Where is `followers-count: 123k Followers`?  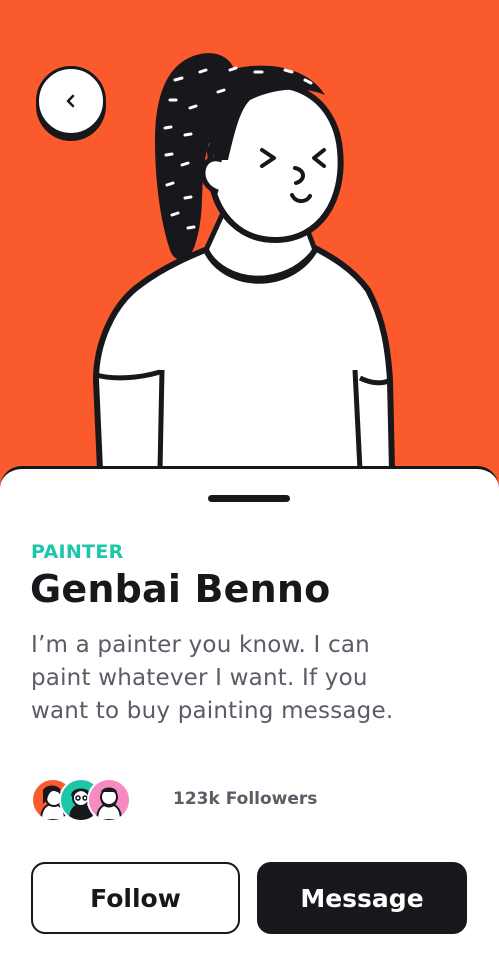 followers-count: 123k Followers is located at coordinates (245, 799).